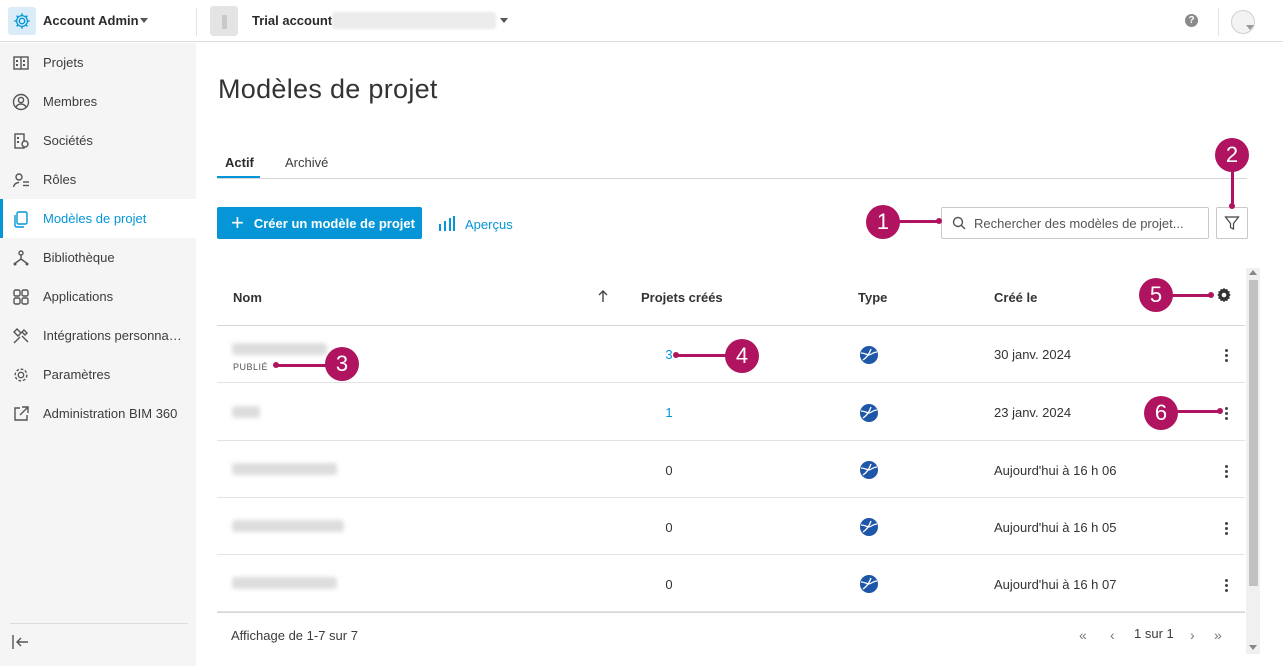 The width and height of the screenshot is (1283, 666). I want to click on insights-button: Aperçus, so click(475, 224).